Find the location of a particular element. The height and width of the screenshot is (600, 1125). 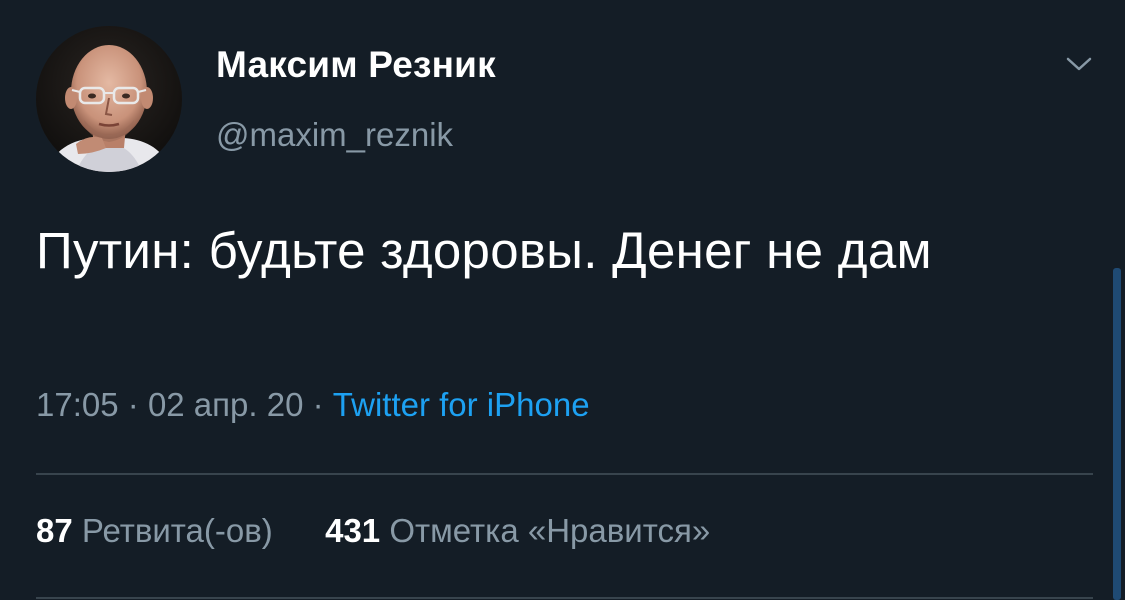

tweet-text: Путин: будьте здоровы. Денег не дам is located at coordinates (484, 250).